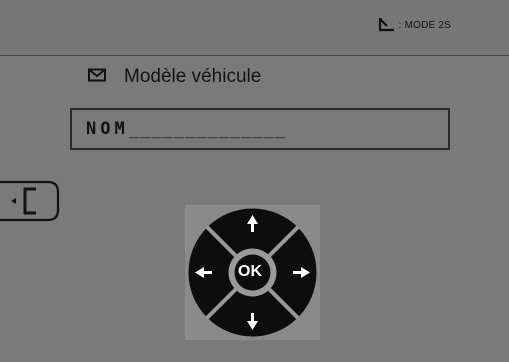 The image size is (509, 362). Describe the element at coordinates (107, 129) in the screenshot. I see `vehicle-name-value: NOM` at that location.